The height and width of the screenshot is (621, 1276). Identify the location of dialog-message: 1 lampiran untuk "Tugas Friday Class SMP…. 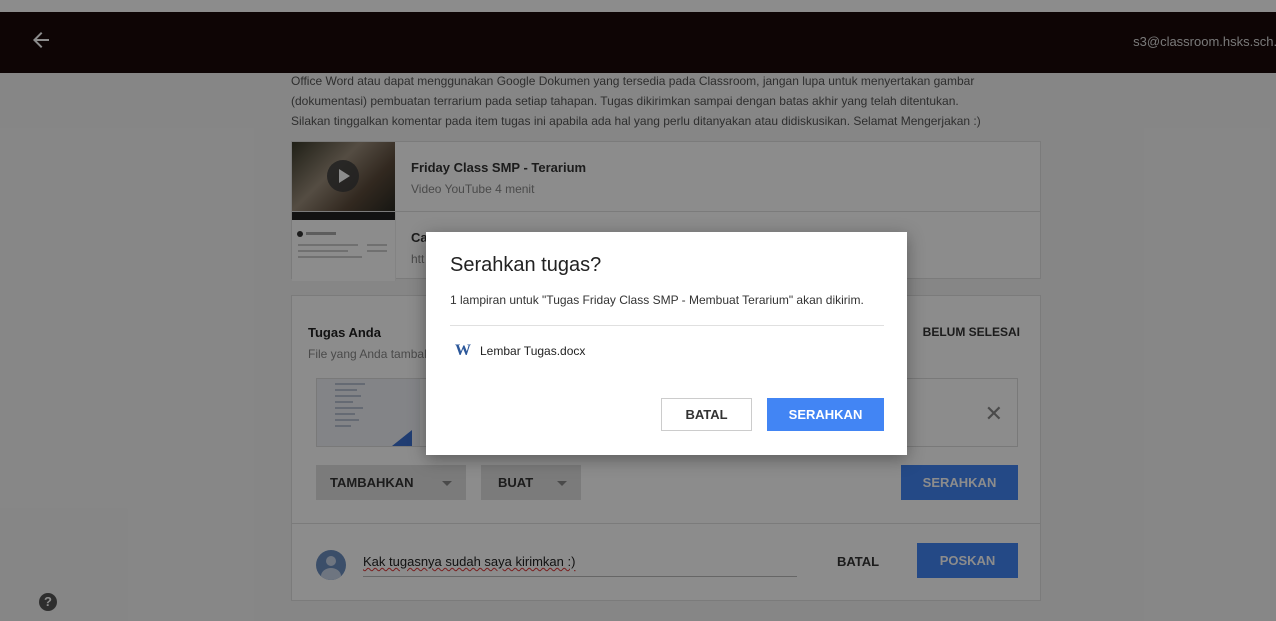
(657, 300).